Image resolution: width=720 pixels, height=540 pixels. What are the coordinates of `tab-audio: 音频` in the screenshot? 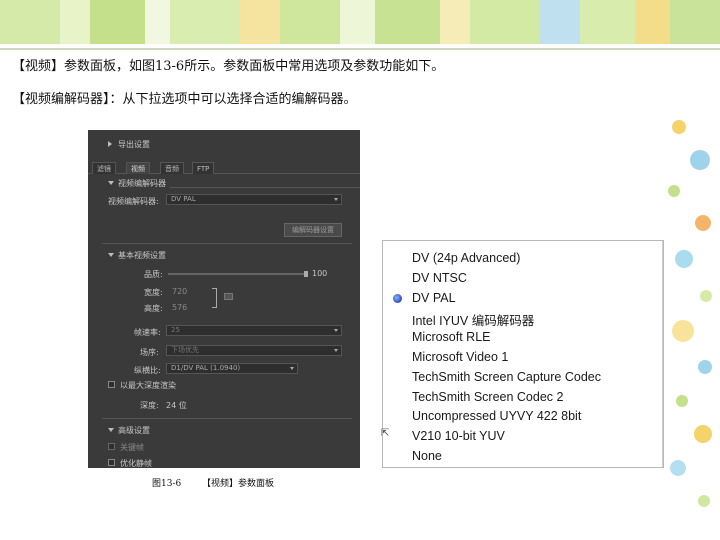 It's located at (172, 168).